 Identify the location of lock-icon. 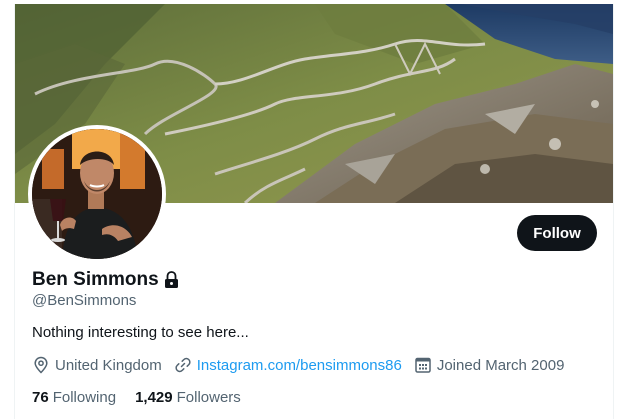
(171, 280).